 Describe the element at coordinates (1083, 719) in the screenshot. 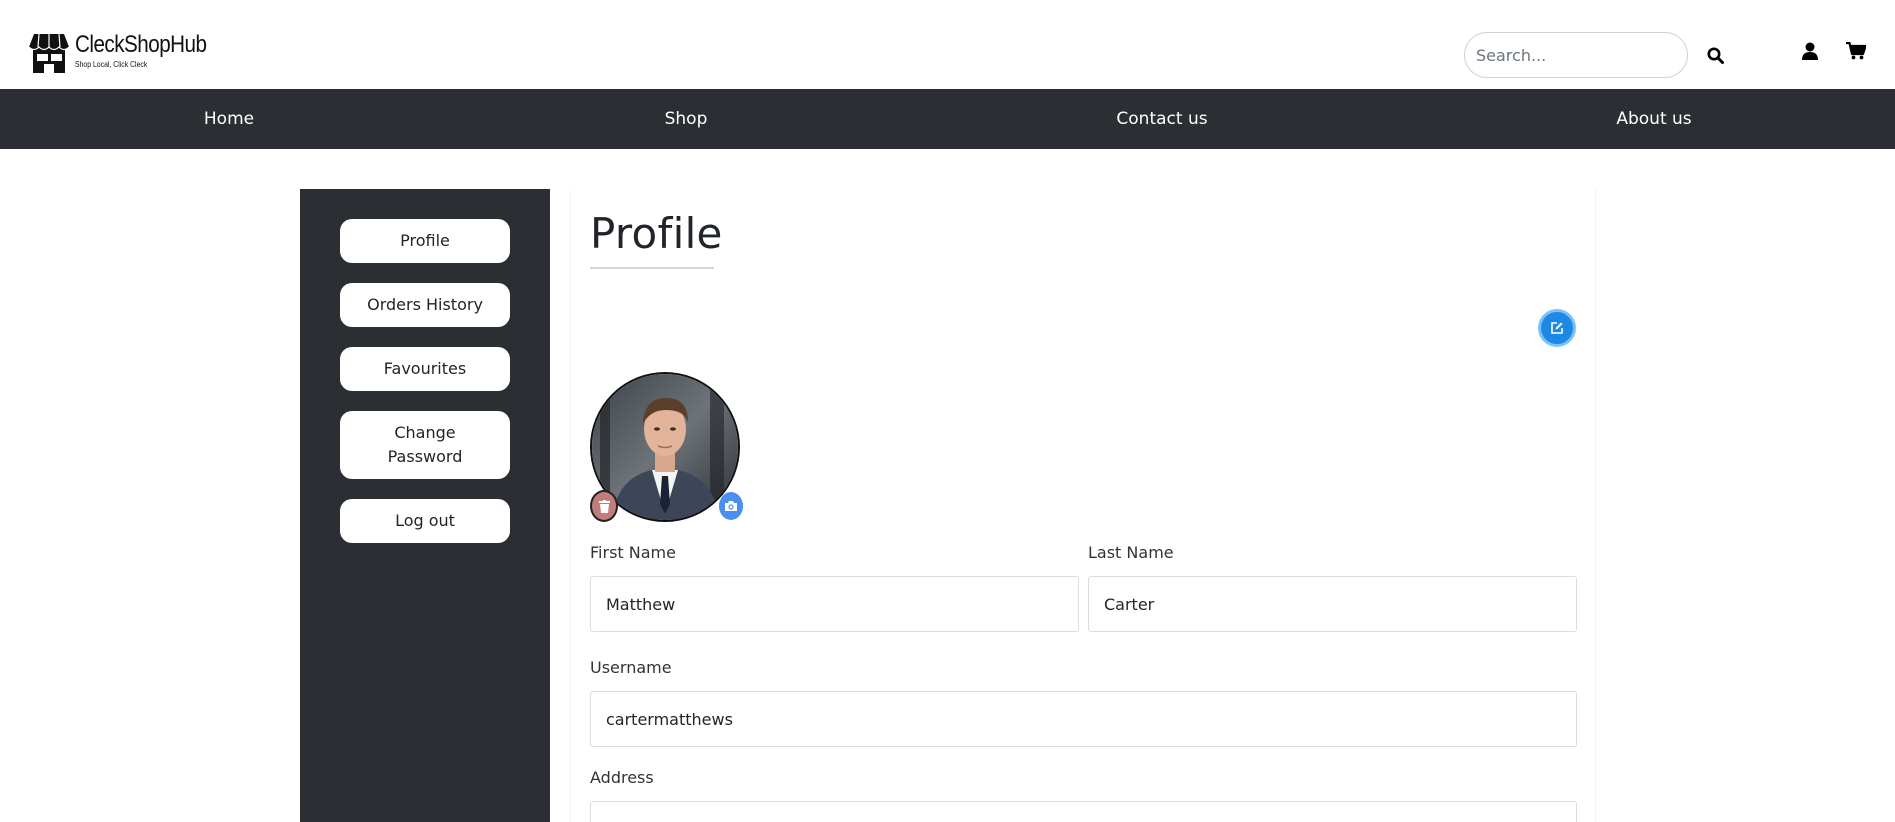

I see `username-field` at that location.